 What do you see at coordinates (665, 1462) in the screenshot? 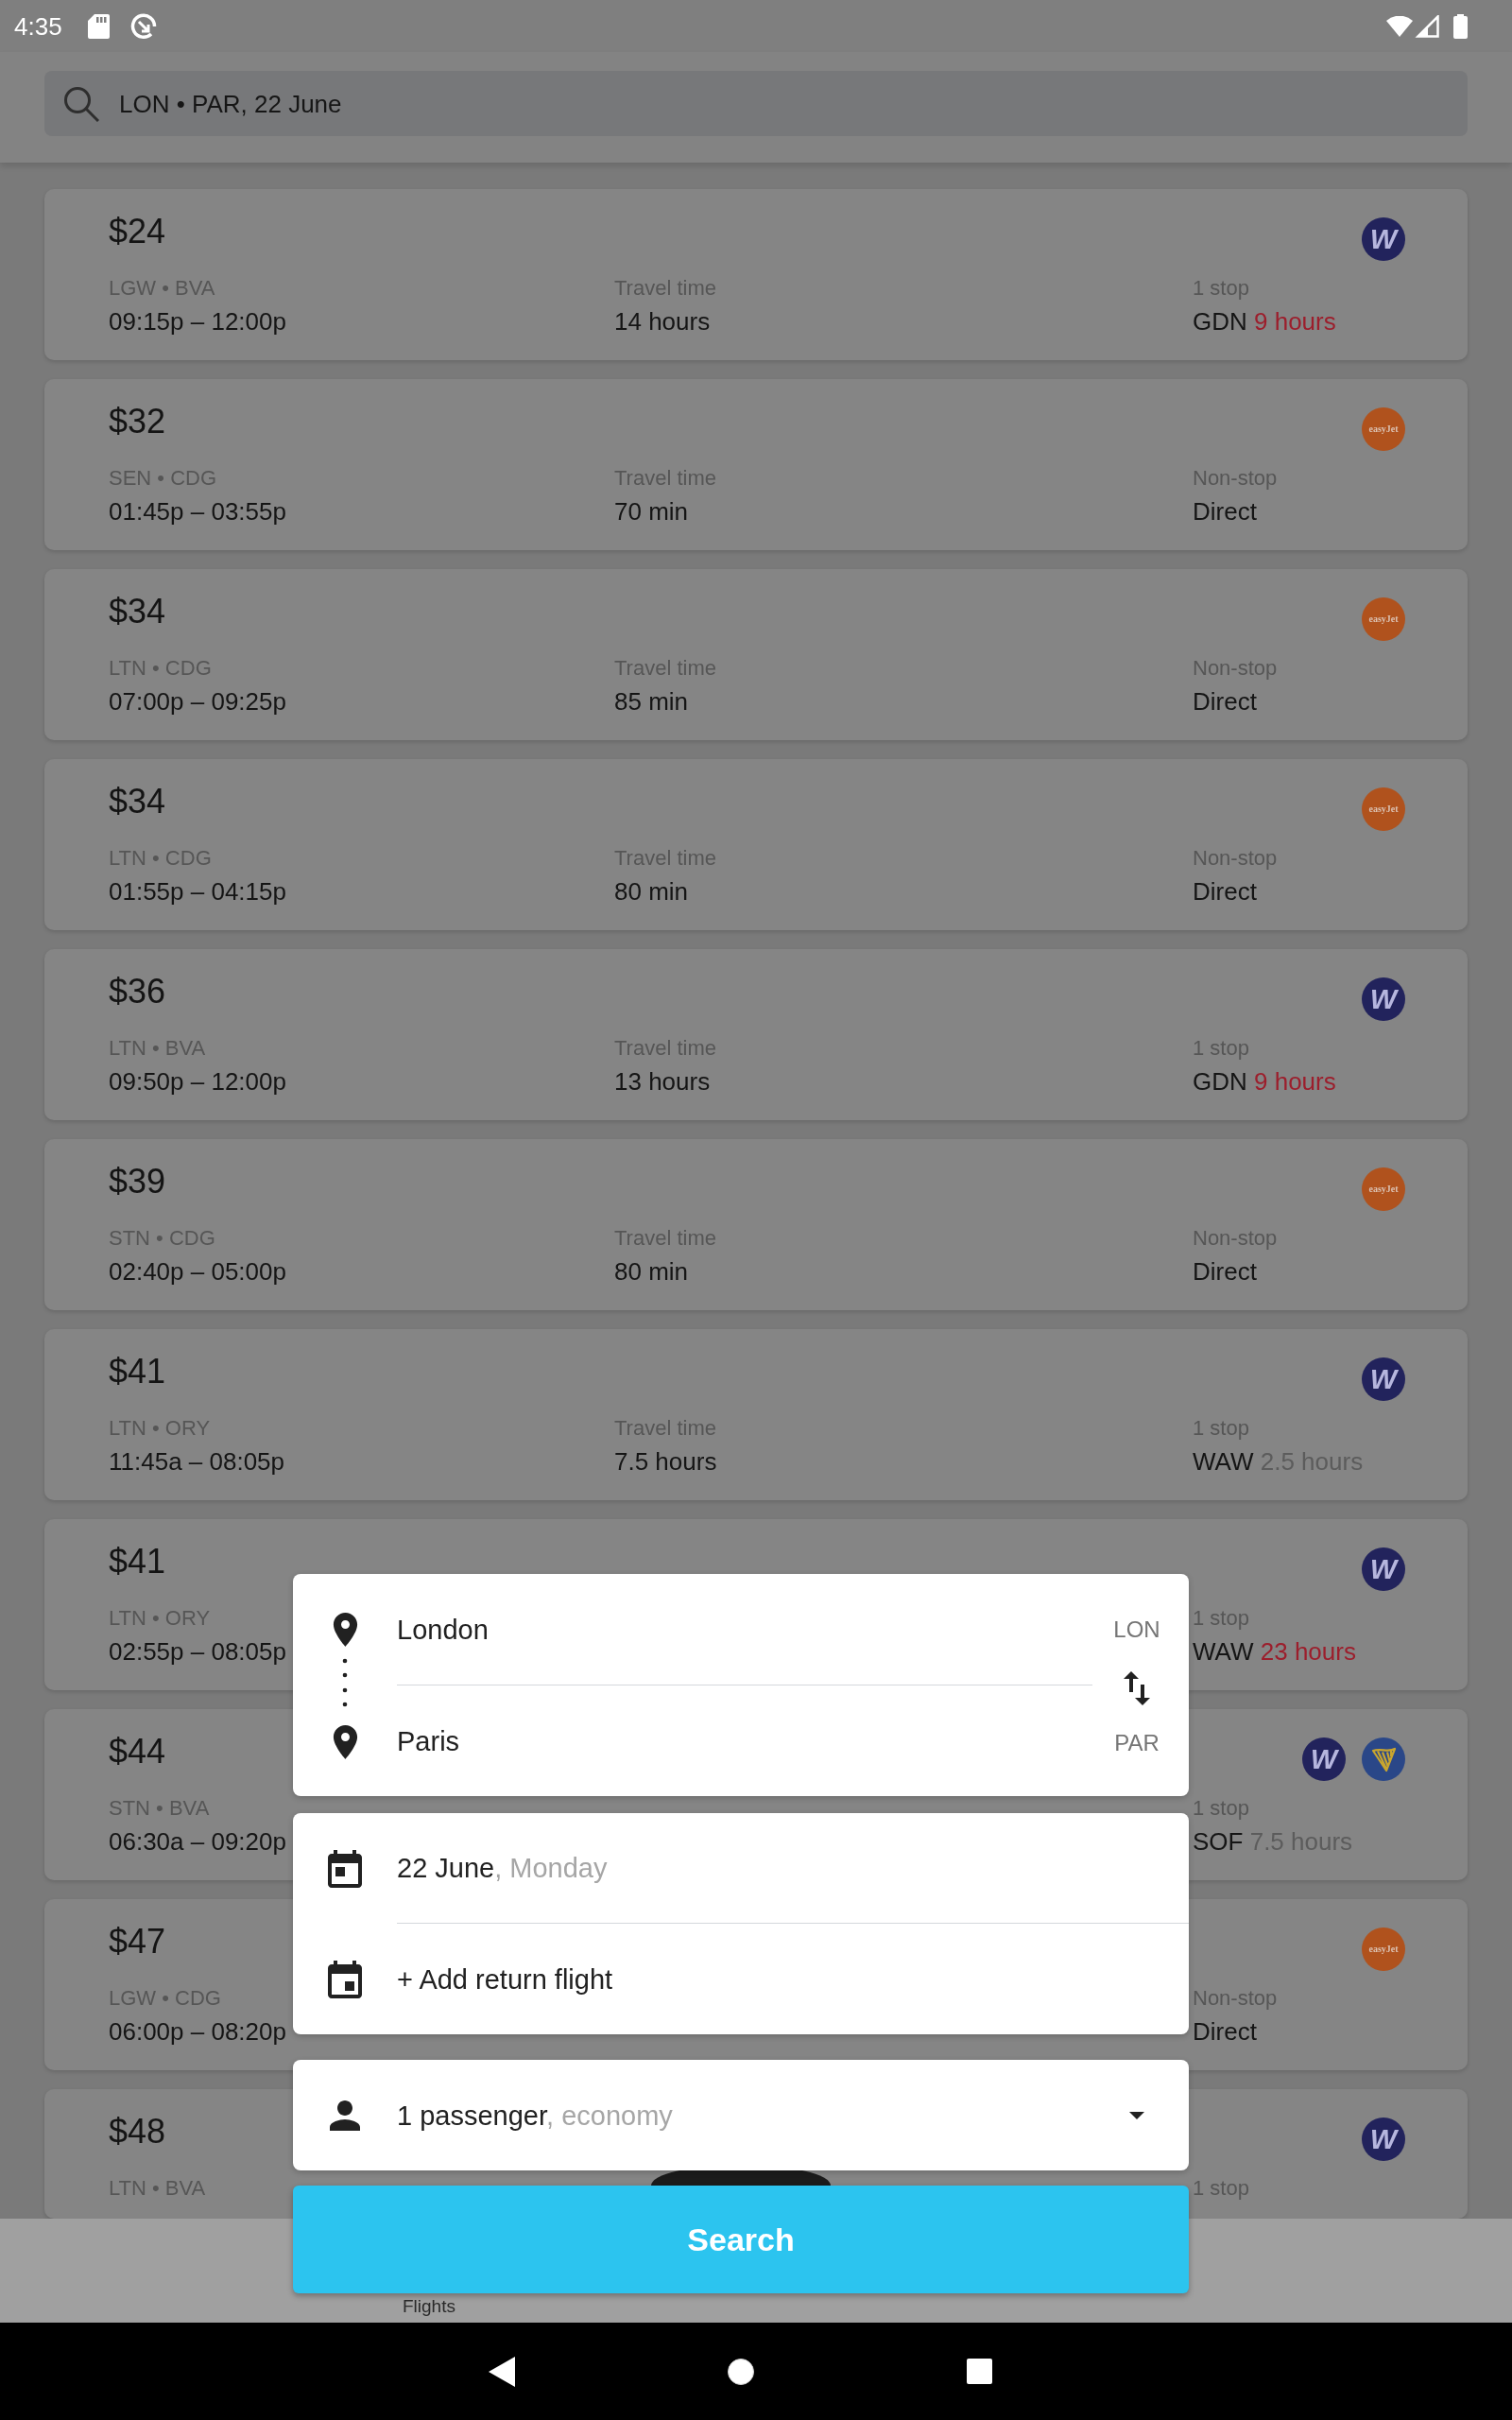
I see `travel-time: 7.5 hours` at bounding box center [665, 1462].